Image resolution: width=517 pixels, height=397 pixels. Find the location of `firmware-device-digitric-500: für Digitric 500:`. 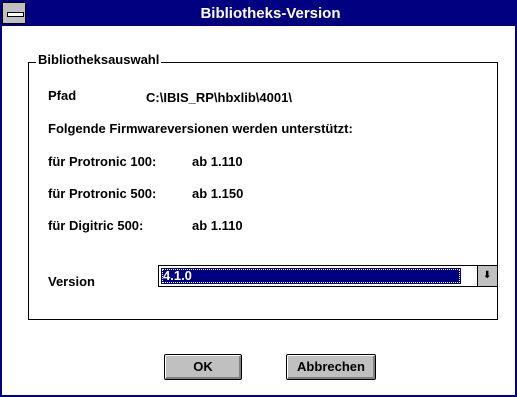

firmware-device-digitric-500: für Digitric 500: is located at coordinates (96, 225).